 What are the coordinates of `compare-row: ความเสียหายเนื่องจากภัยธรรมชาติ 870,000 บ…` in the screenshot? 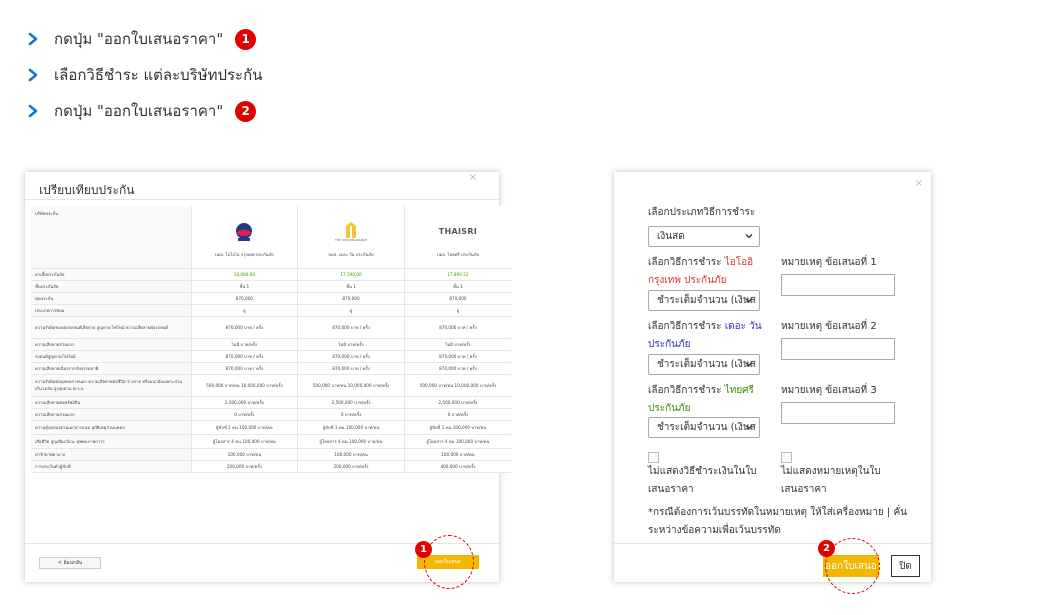 It's located at (271, 368).